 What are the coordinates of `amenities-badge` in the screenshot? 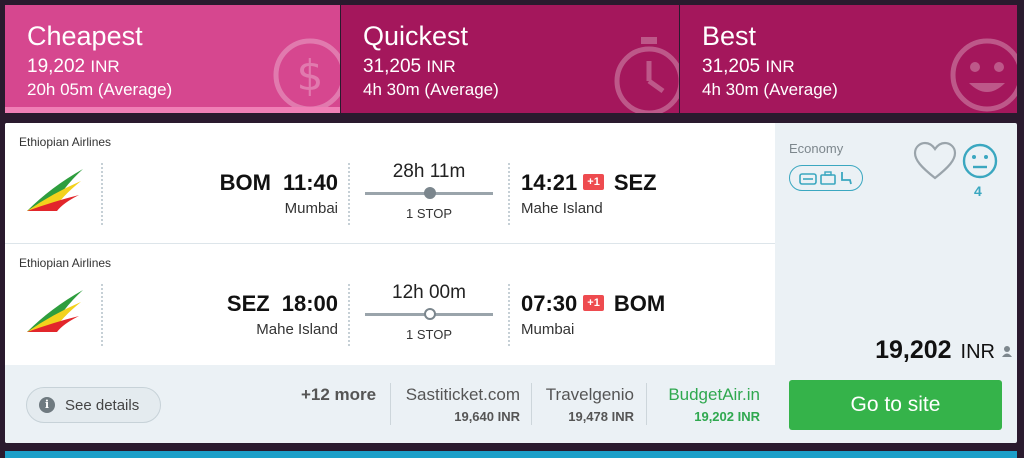 It's located at (826, 178).